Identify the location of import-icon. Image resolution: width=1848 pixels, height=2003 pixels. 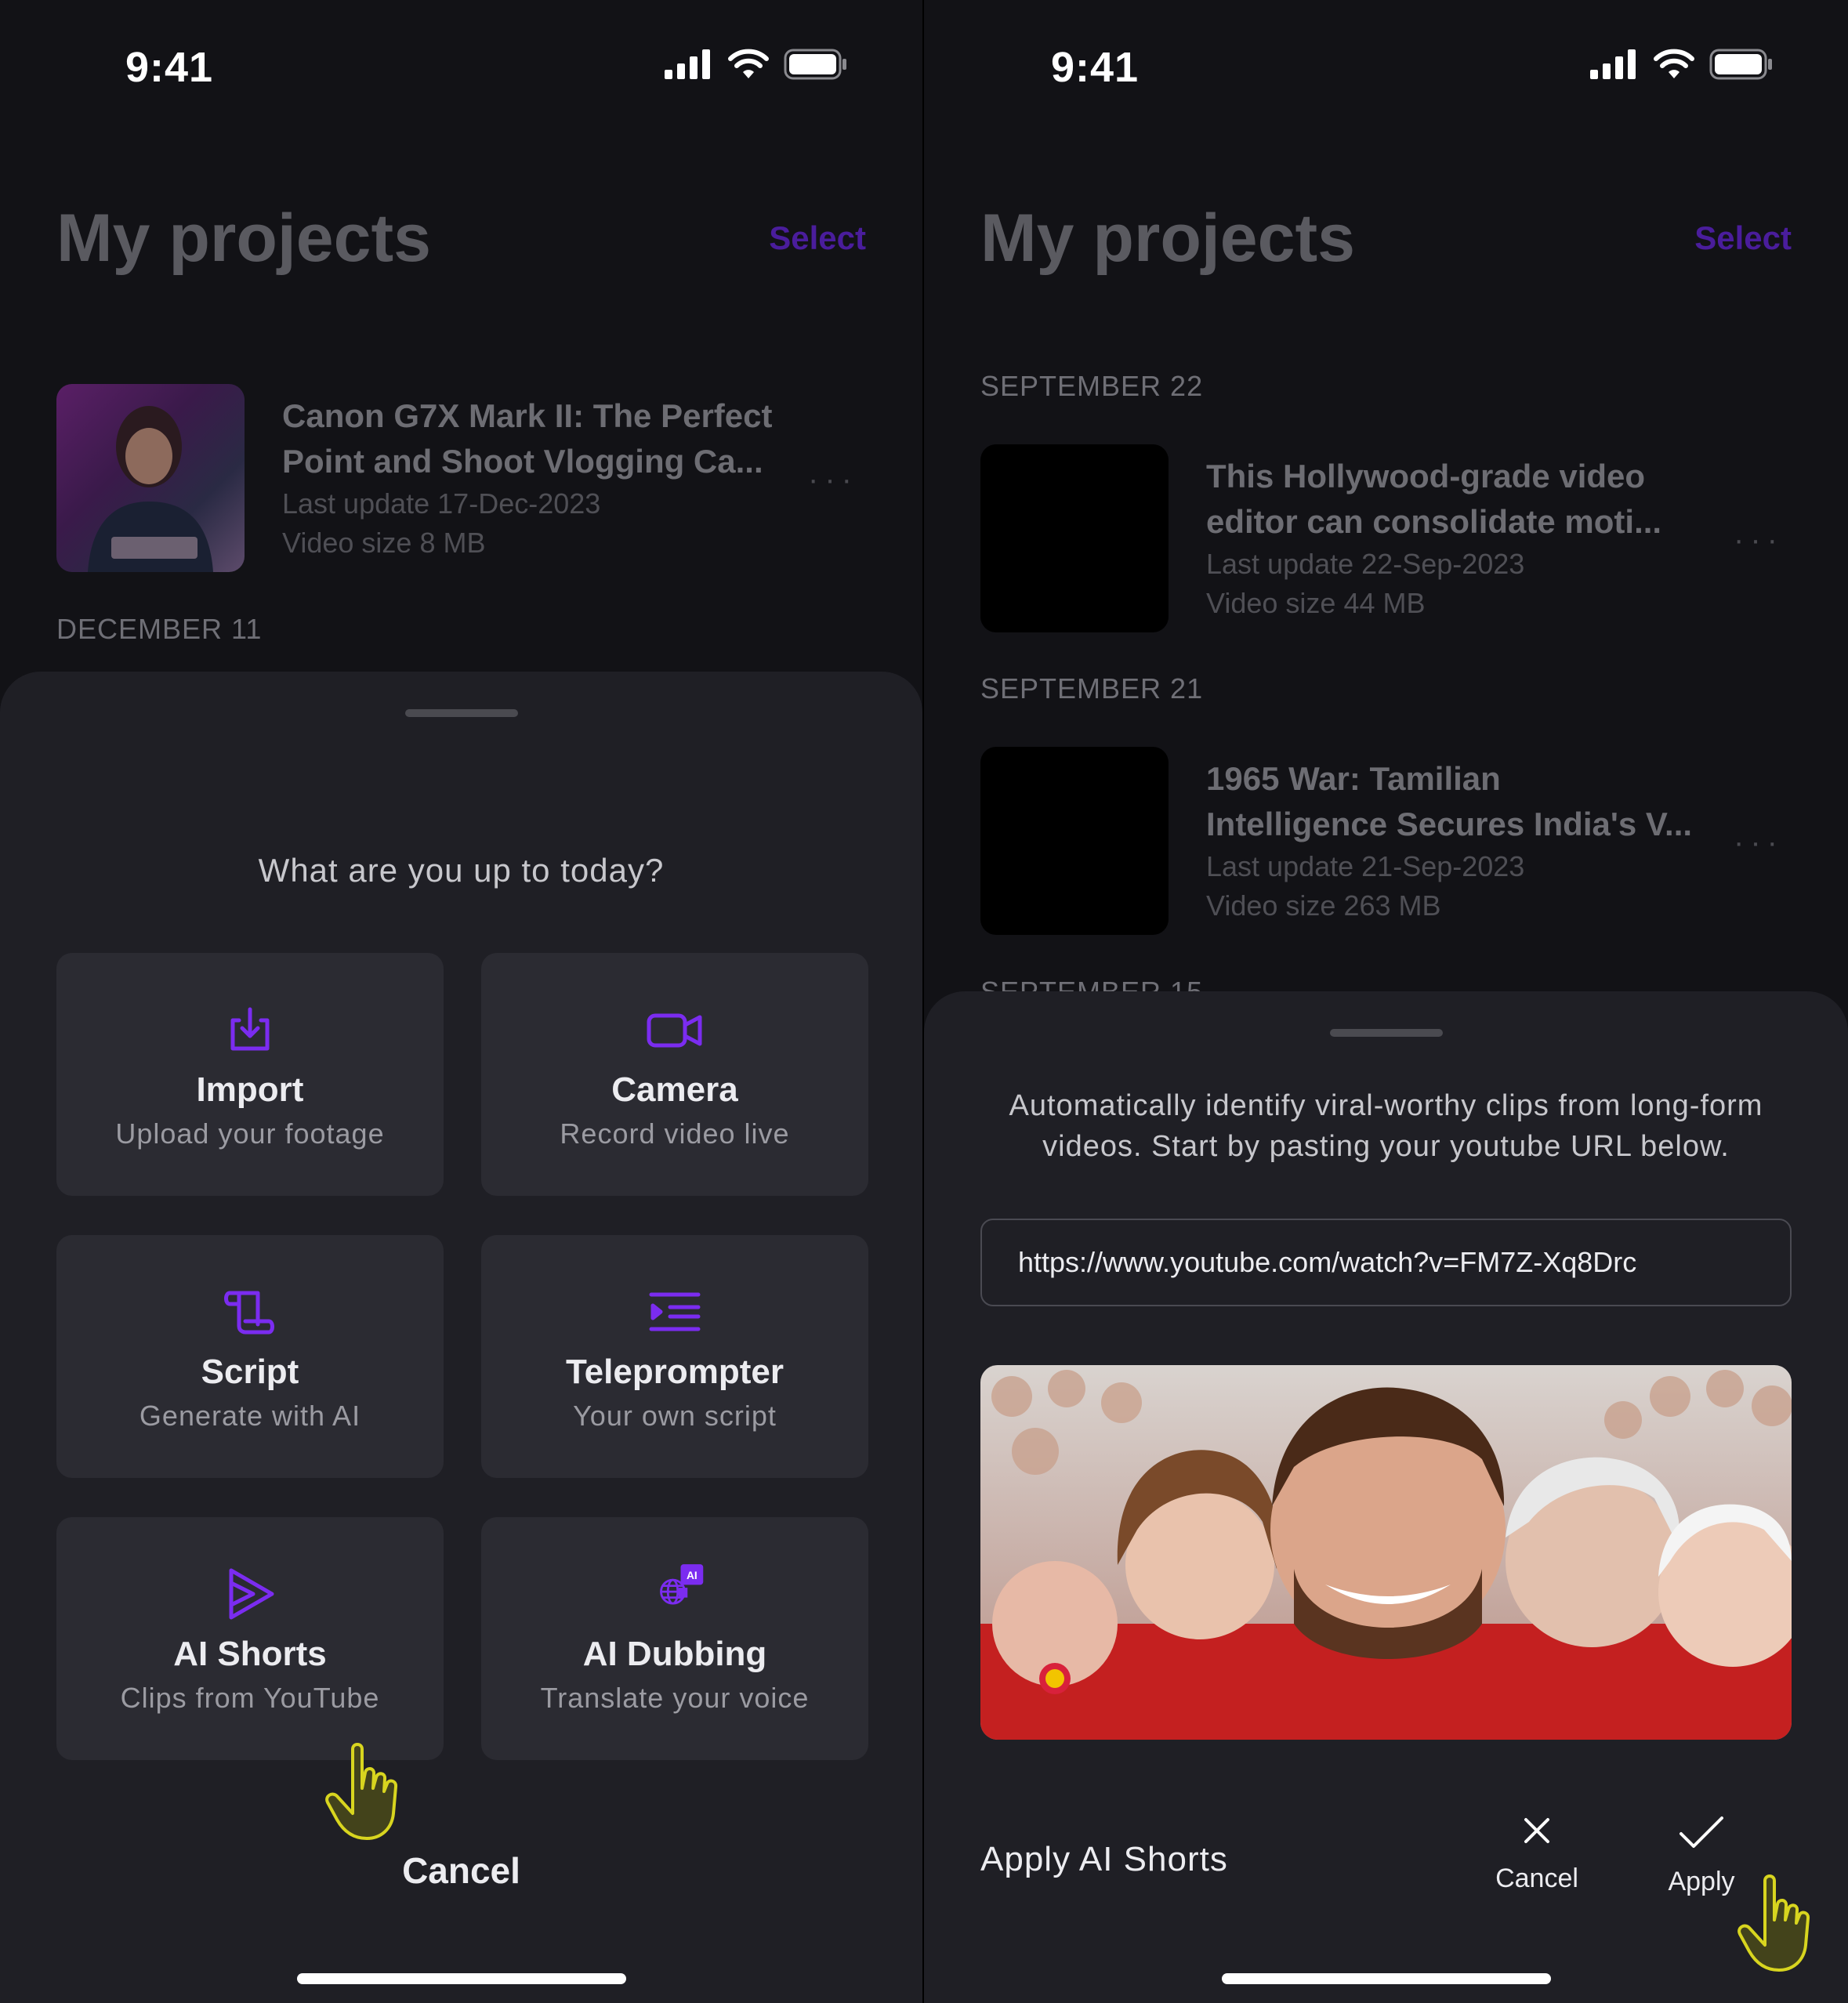
(250, 1029).